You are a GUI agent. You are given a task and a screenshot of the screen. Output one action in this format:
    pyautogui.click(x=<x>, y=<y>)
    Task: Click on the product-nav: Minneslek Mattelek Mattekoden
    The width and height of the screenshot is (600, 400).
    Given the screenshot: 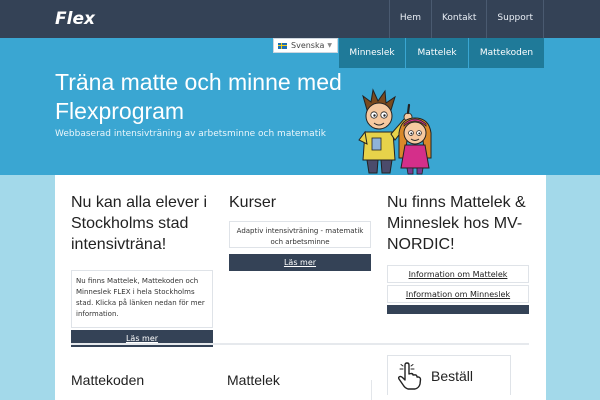 What is the action you would take?
    pyautogui.click(x=441, y=53)
    